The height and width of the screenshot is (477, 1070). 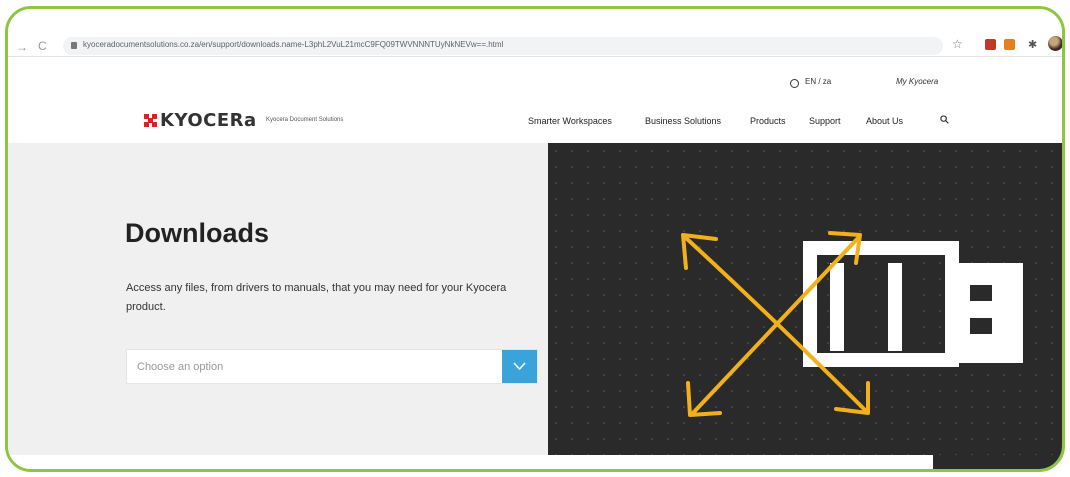 I want to click on star-icon: ☆, so click(x=957, y=44).